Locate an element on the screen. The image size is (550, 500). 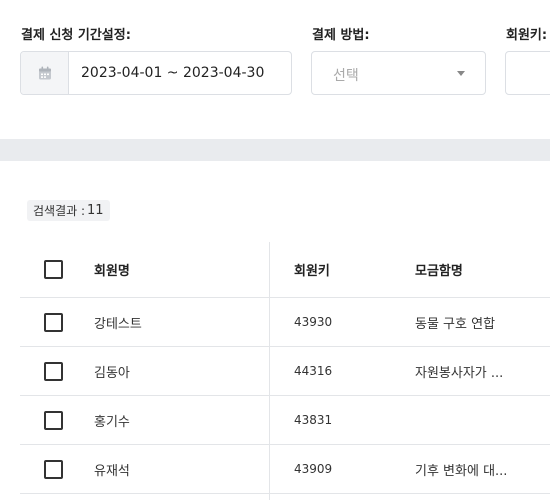
member-key-input is located at coordinates (527, 73).